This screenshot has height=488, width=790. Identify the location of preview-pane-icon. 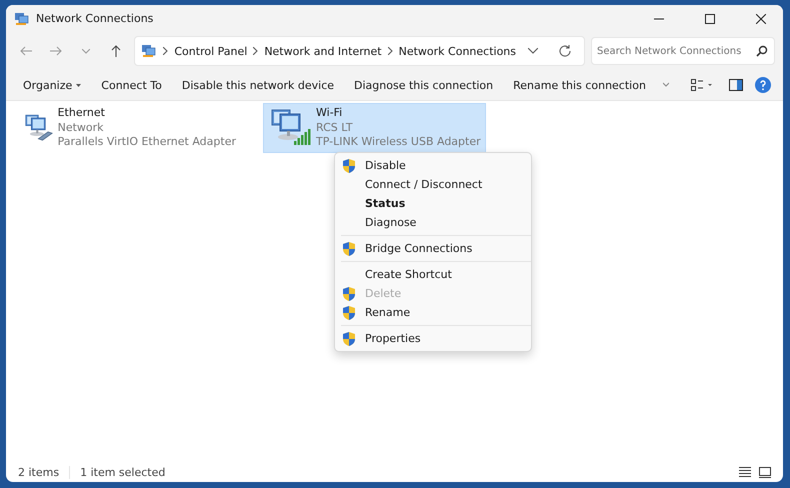
(736, 85).